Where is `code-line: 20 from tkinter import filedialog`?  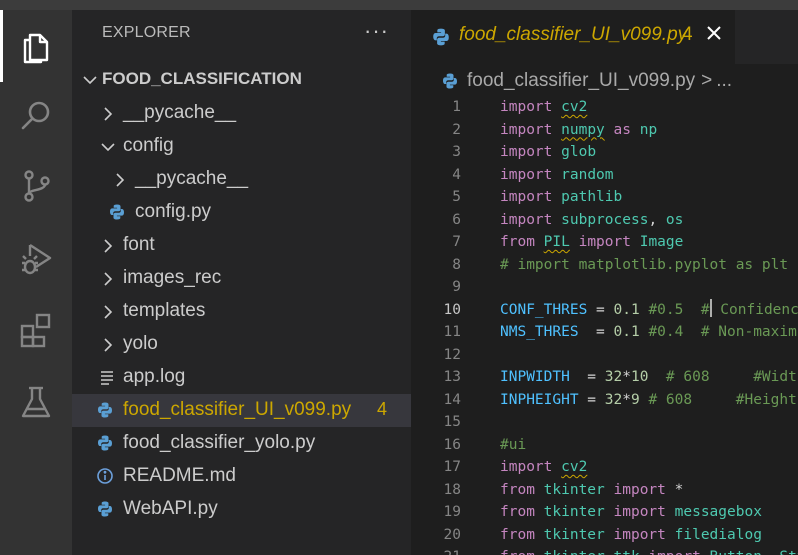 code-line: 20 from tkinter import filedialog is located at coordinates (604, 535).